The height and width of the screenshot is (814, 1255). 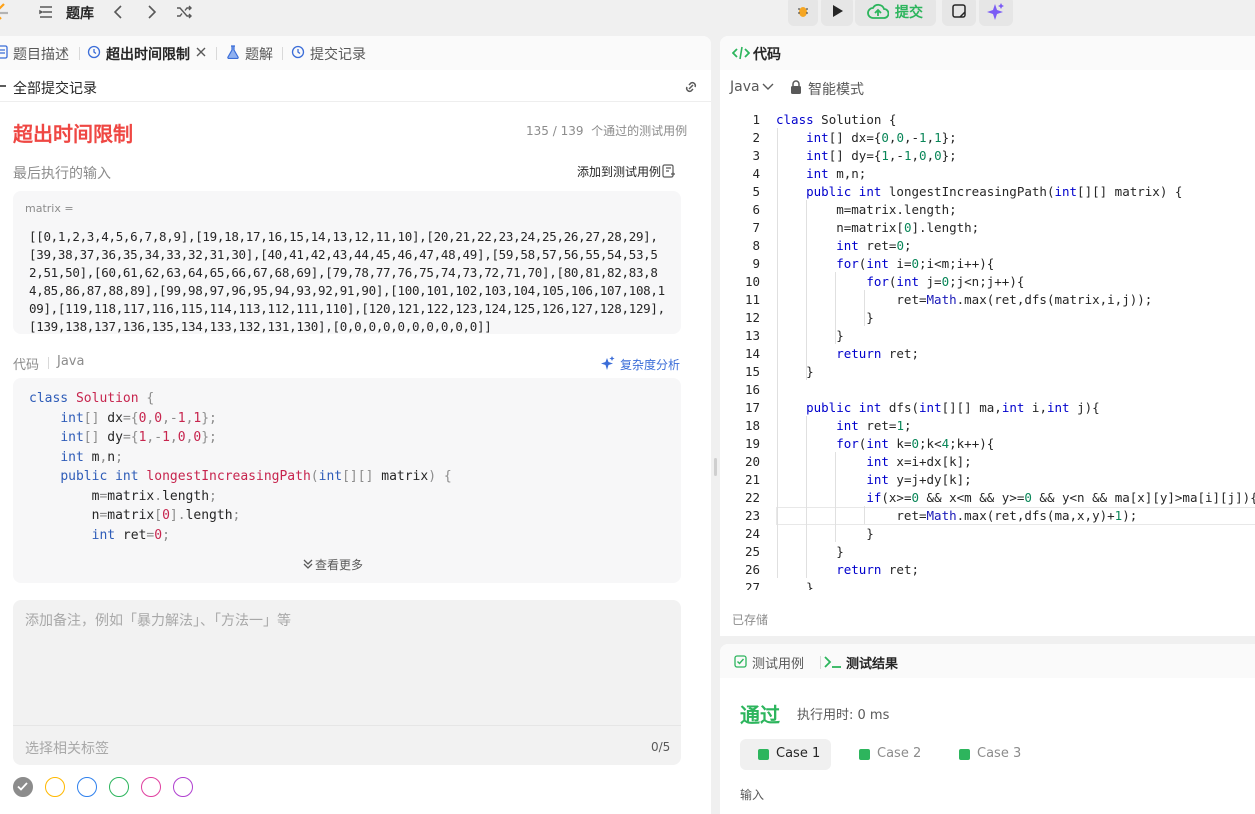 What do you see at coordinates (55, 787) in the screenshot?
I see `color-tag-yellow` at bounding box center [55, 787].